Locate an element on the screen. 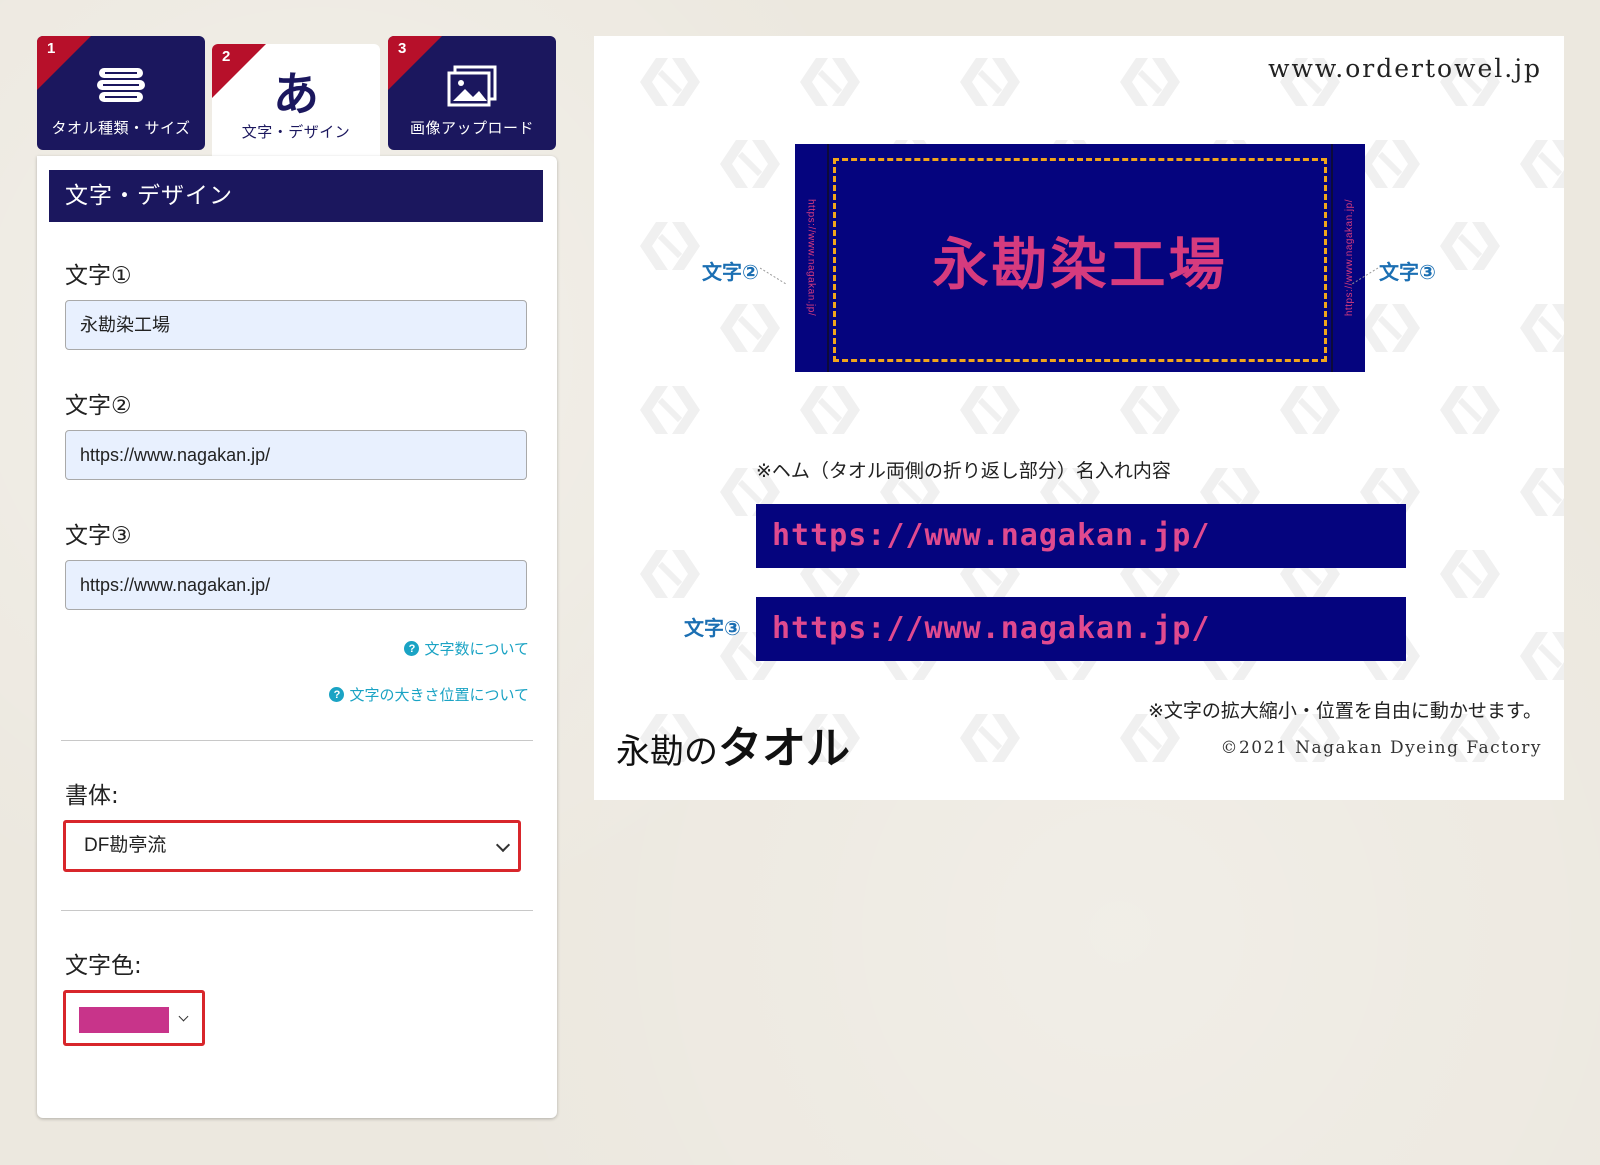  hiragana-a-icon: あ is located at coordinates (296, 94).